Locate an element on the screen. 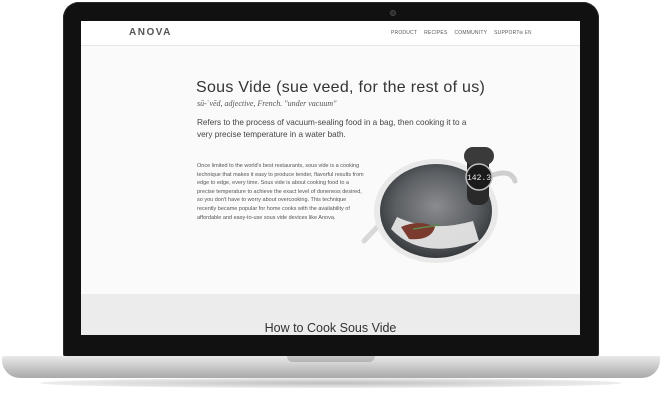 This screenshot has width=662, height=405. globe-icon: ⊕ is located at coordinates (521, 33).